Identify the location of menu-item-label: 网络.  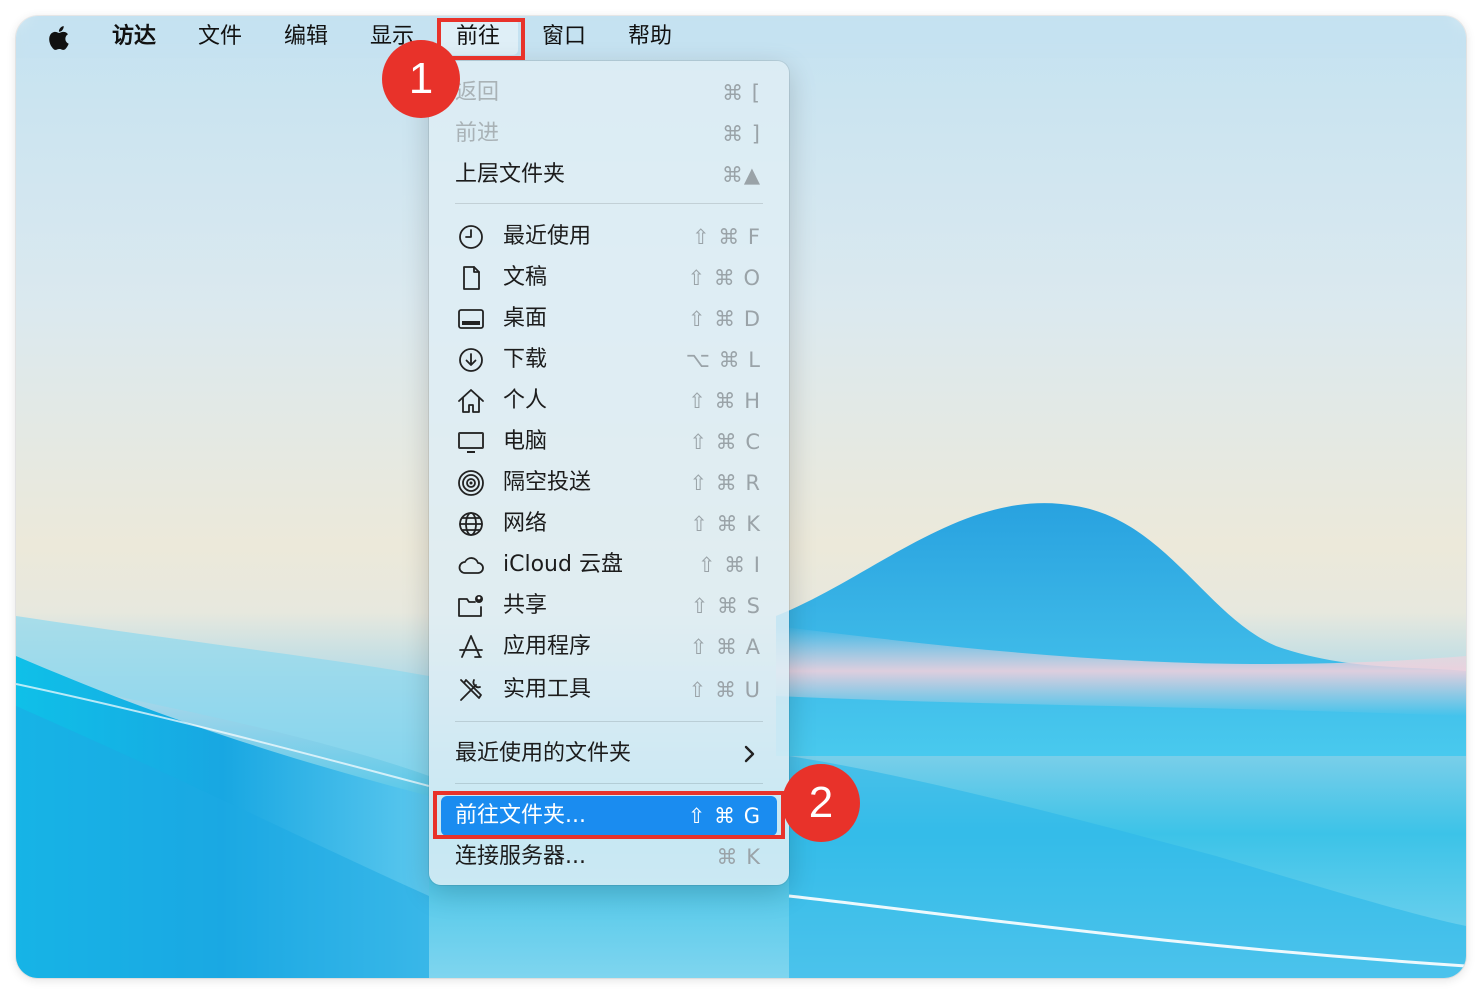
(525, 523).